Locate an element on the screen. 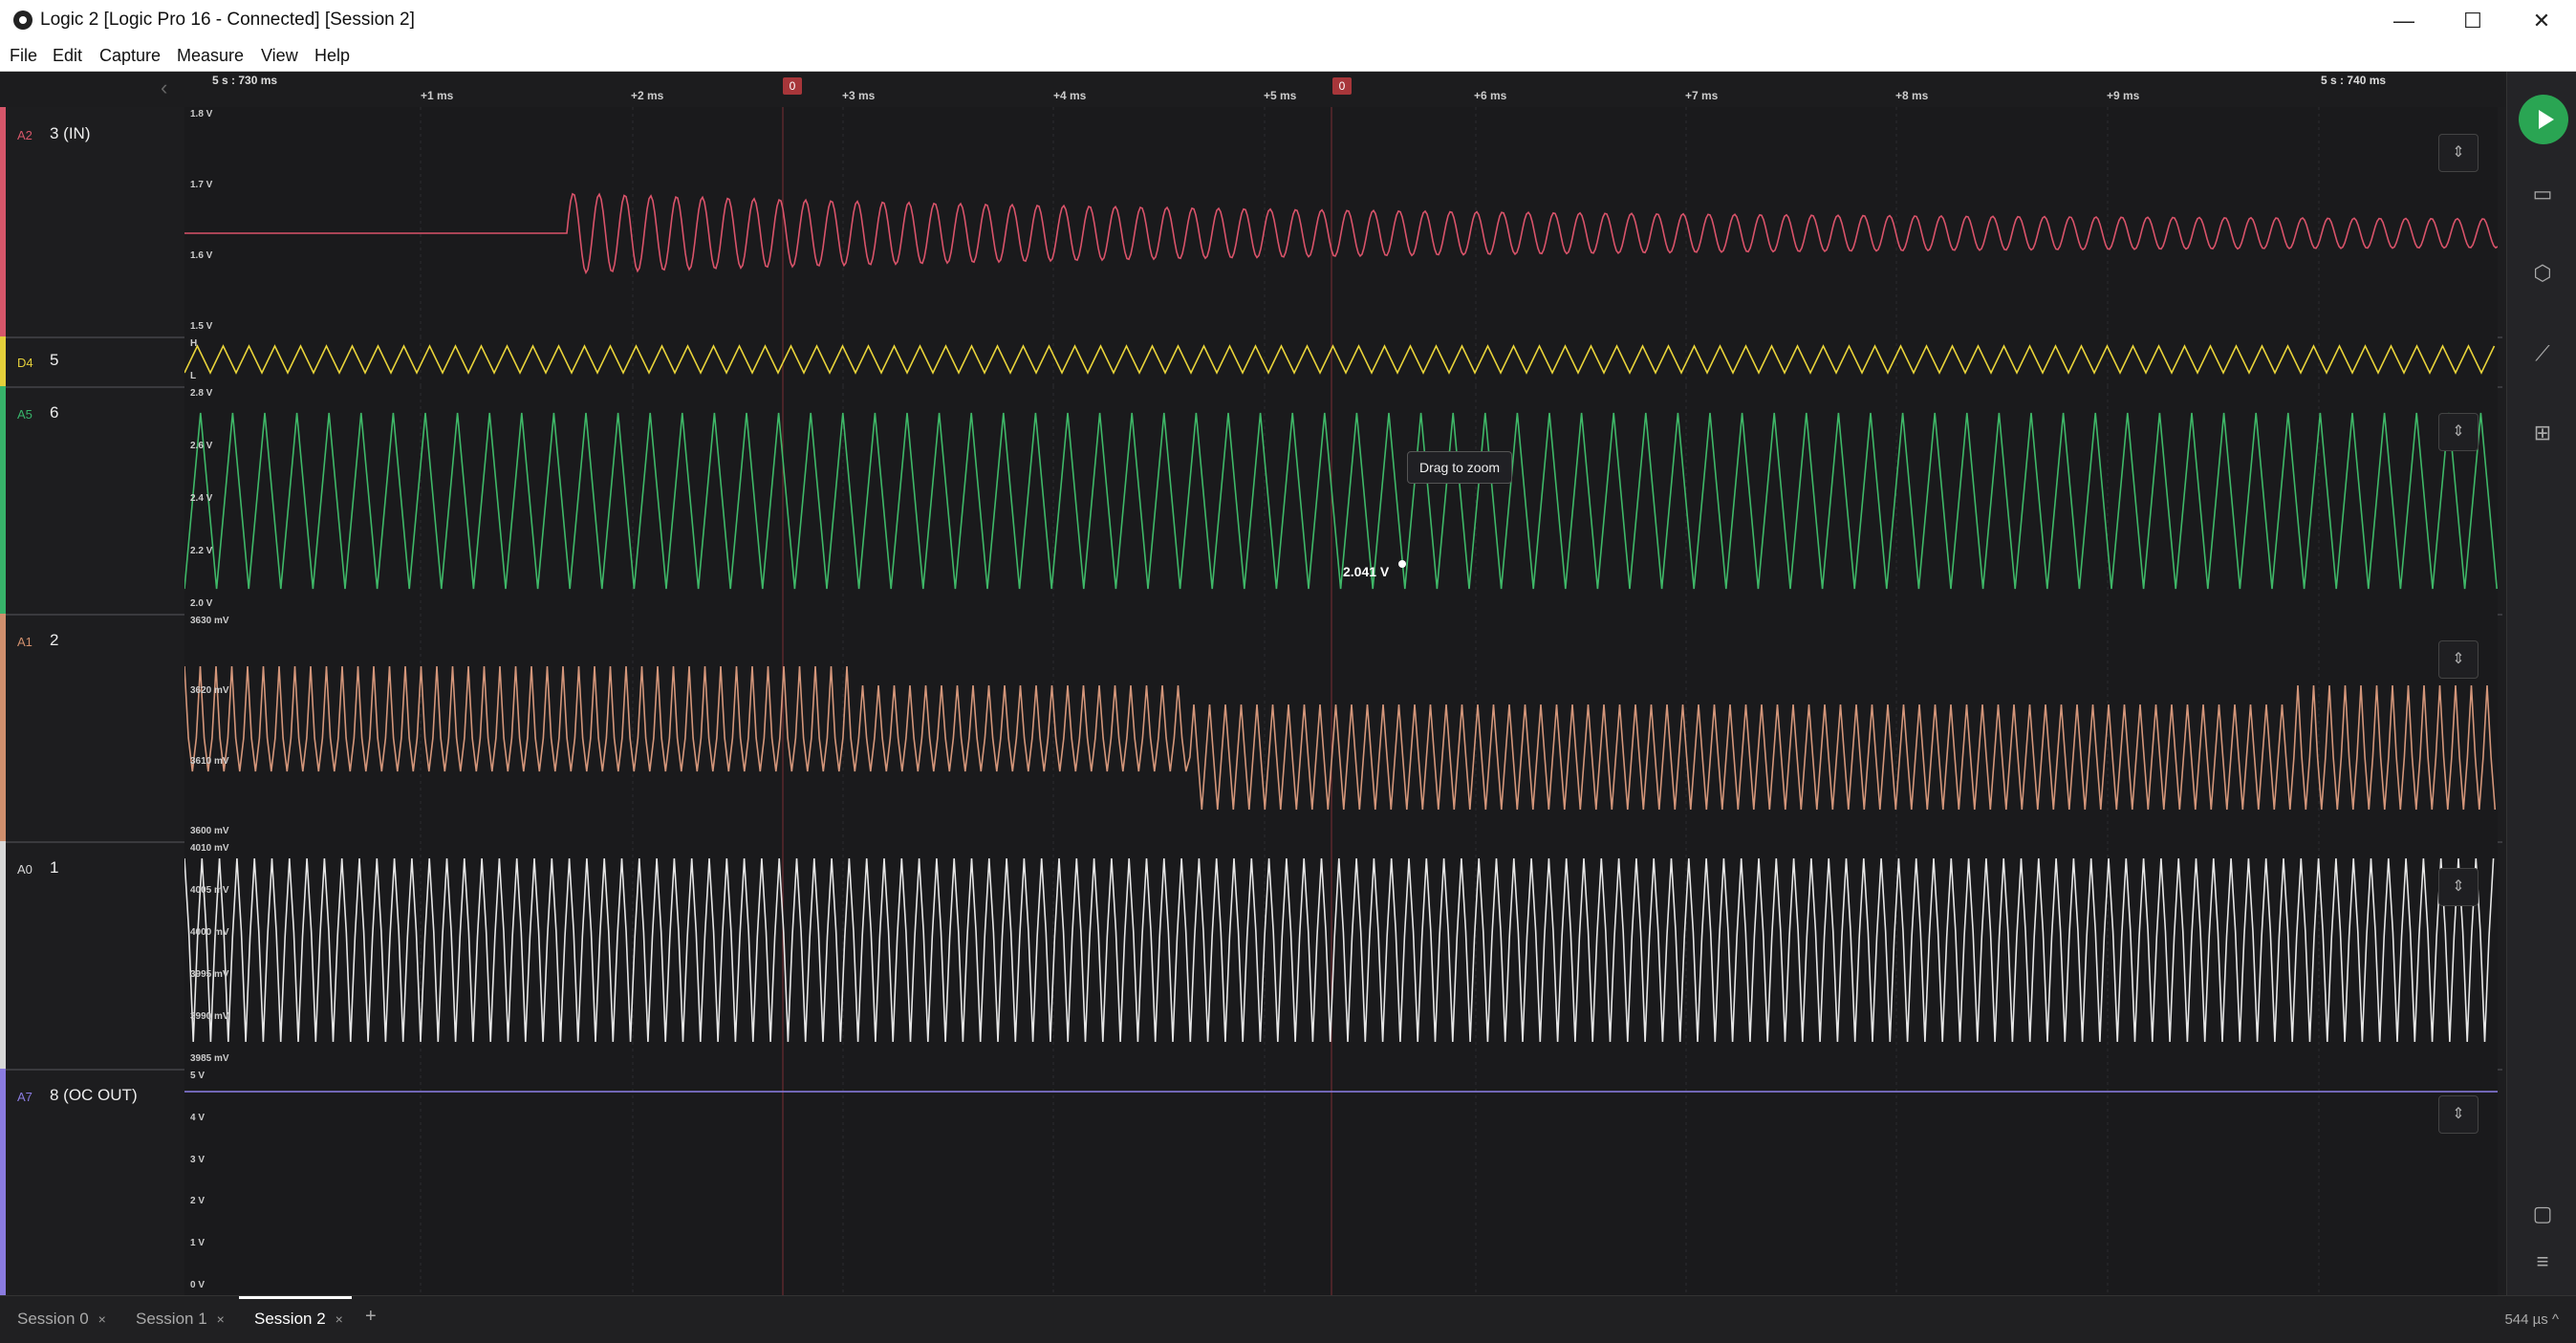 Image resolution: width=2576 pixels, height=1343 pixels. maximize-button: ☐ is located at coordinates (2472, 21).